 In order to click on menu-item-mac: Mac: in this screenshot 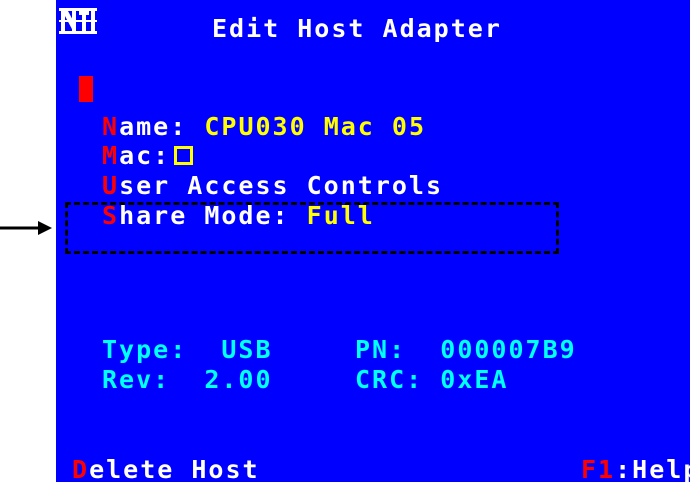, I will do `click(148, 155)`.